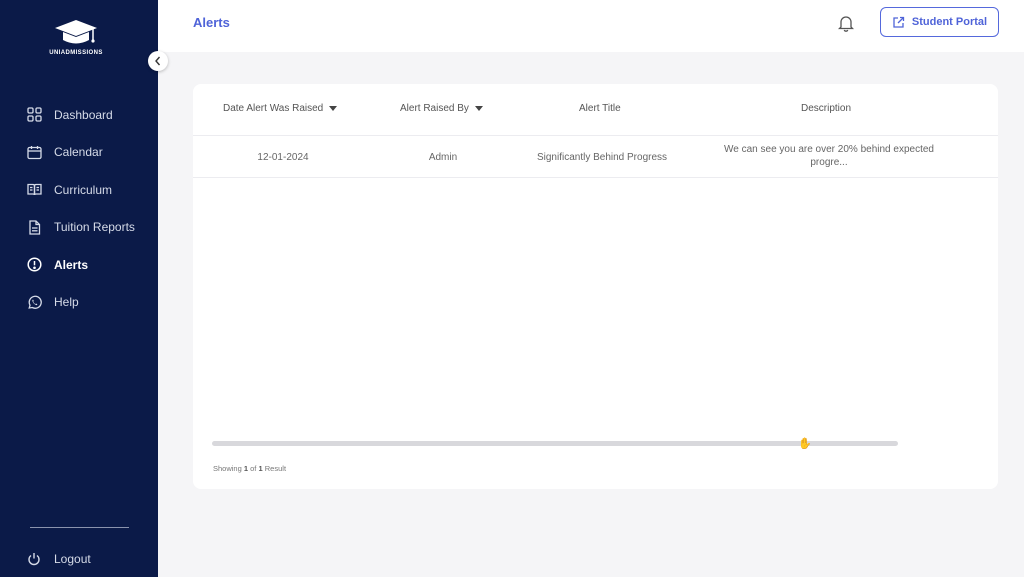  I want to click on result-start: 1, so click(246, 468).